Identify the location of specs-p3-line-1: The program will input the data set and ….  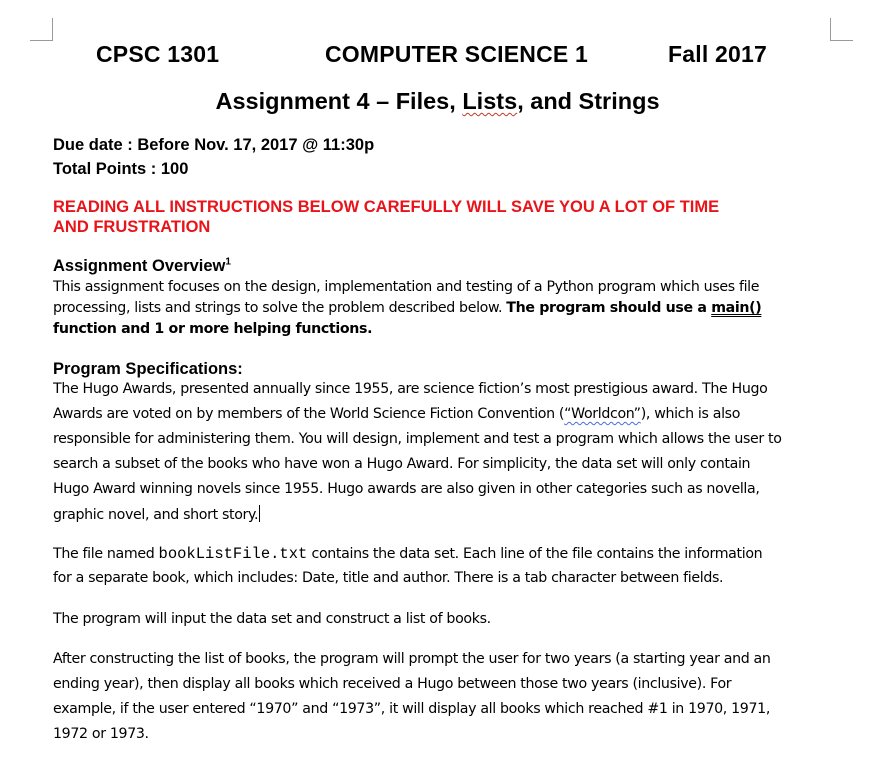
(272, 619).